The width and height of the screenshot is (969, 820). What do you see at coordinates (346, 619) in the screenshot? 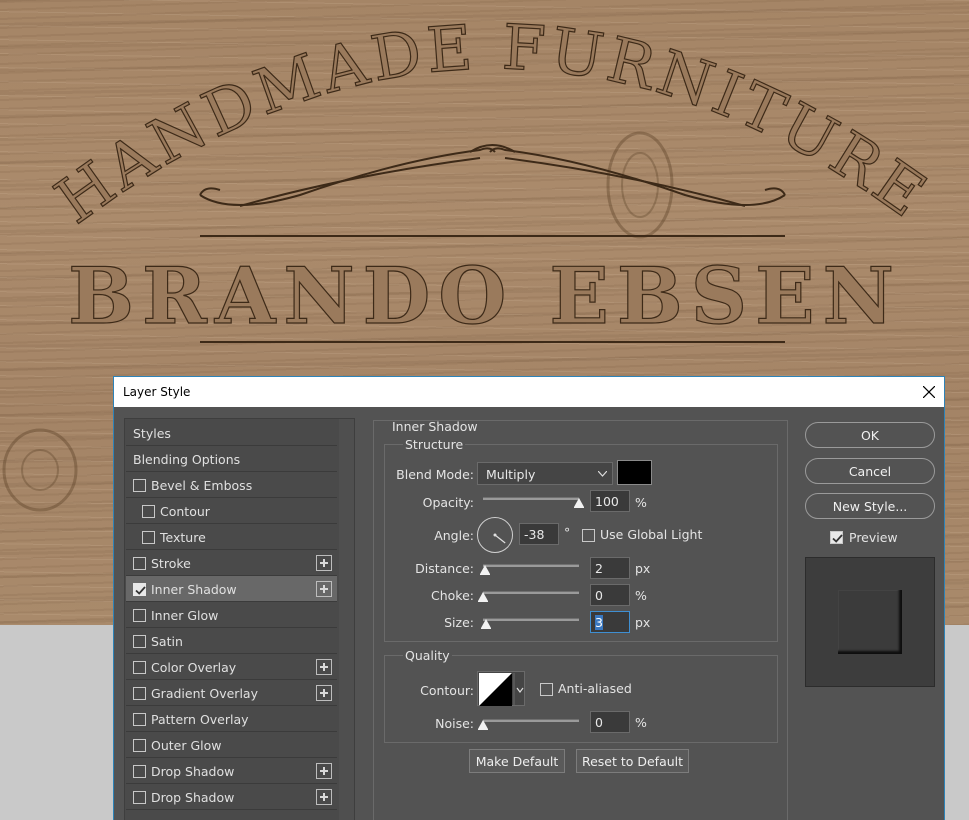
I see `styles-list-scrollbar` at bounding box center [346, 619].